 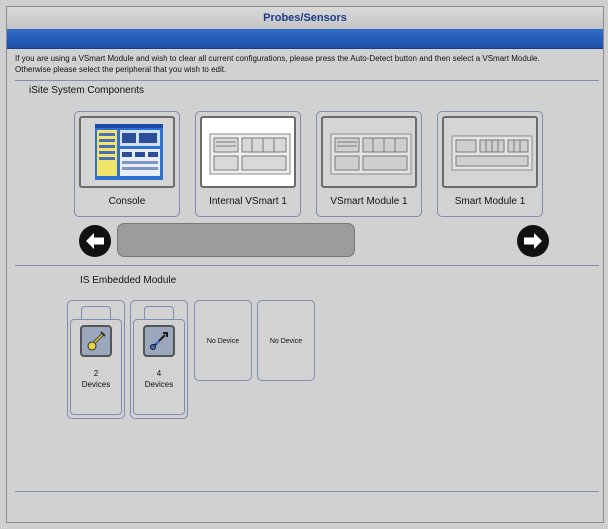 What do you see at coordinates (96, 341) in the screenshot?
I see `probe-yellow-icon` at bounding box center [96, 341].